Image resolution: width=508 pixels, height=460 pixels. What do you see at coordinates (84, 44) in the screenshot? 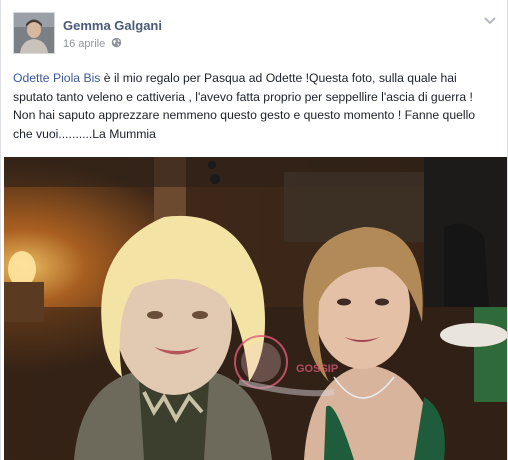
I see `post-date: 16 aprile` at bounding box center [84, 44].